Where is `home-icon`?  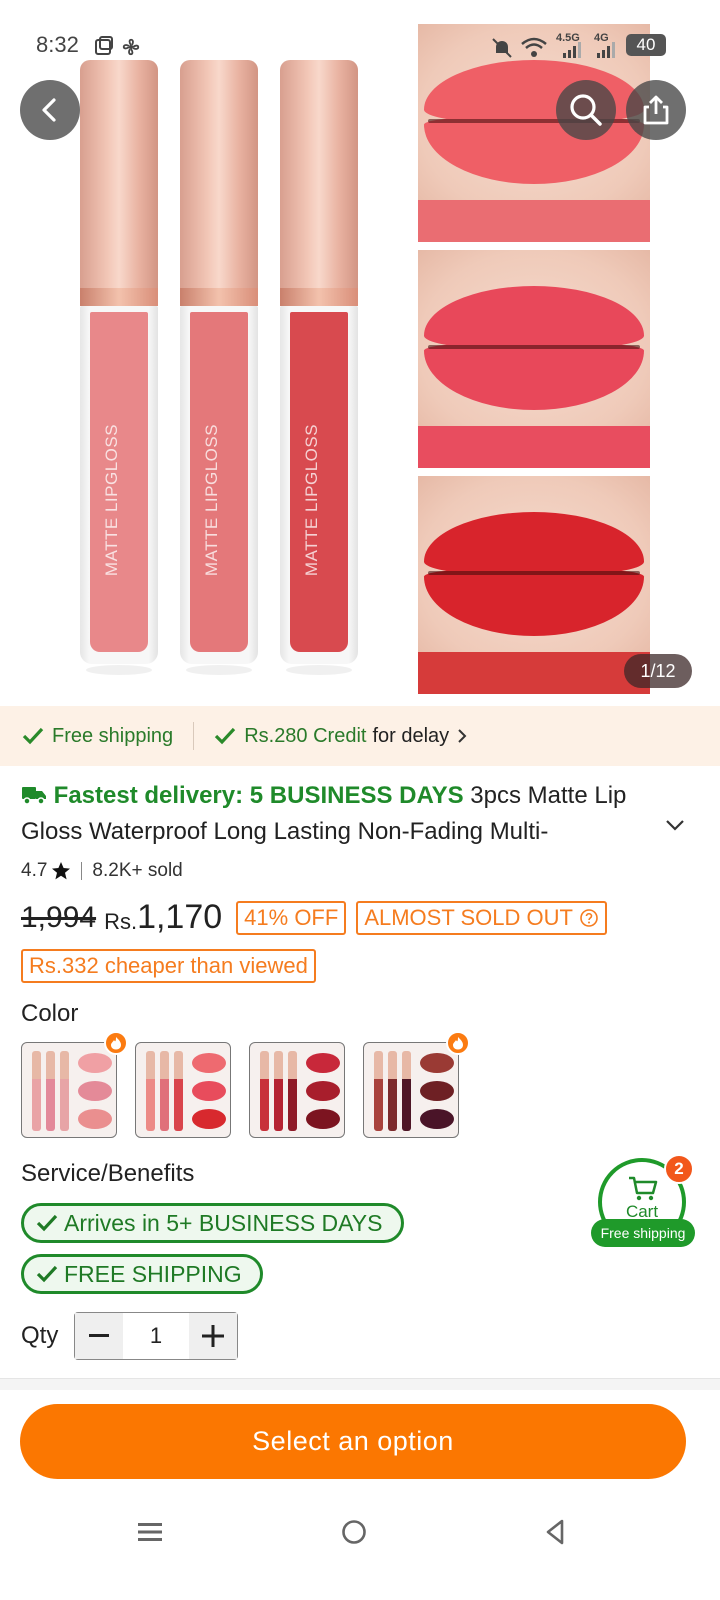 home-icon is located at coordinates (354, 1532).